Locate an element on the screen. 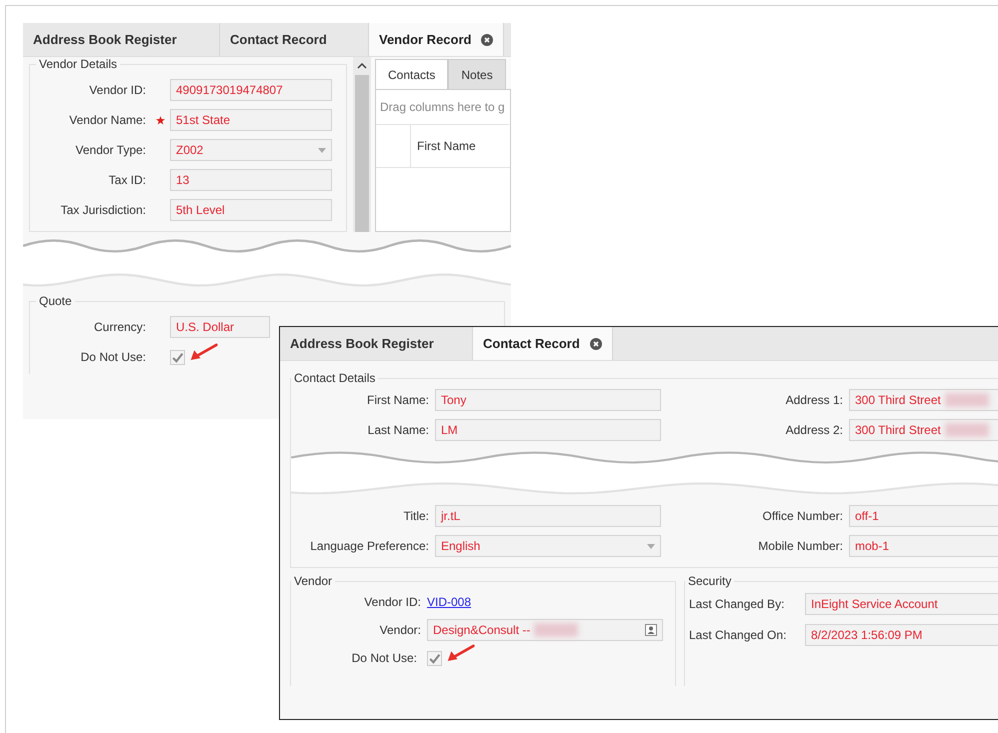  input-field: InEight Service Account is located at coordinates (901, 603).